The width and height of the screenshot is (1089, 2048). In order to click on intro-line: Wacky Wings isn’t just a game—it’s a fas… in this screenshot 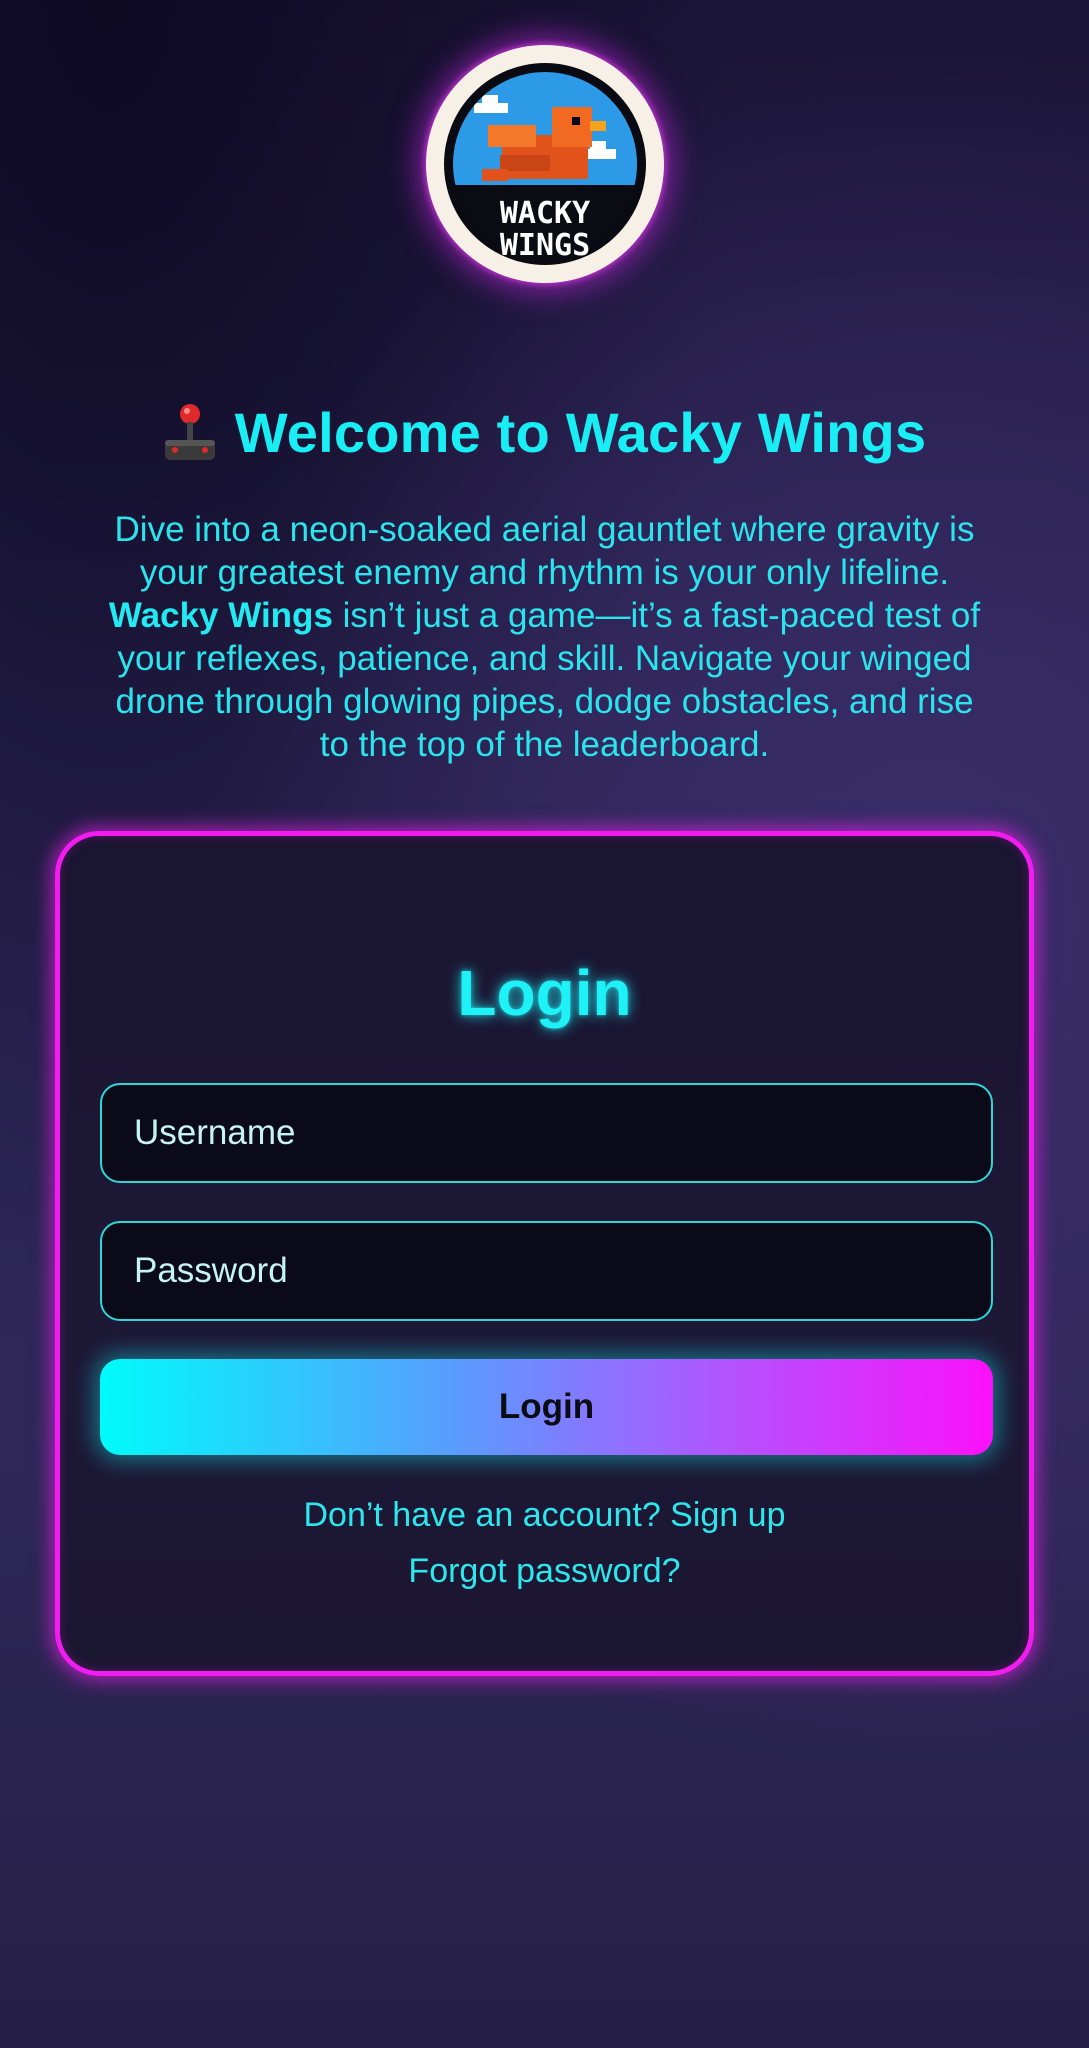, I will do `click(544, 615)`.